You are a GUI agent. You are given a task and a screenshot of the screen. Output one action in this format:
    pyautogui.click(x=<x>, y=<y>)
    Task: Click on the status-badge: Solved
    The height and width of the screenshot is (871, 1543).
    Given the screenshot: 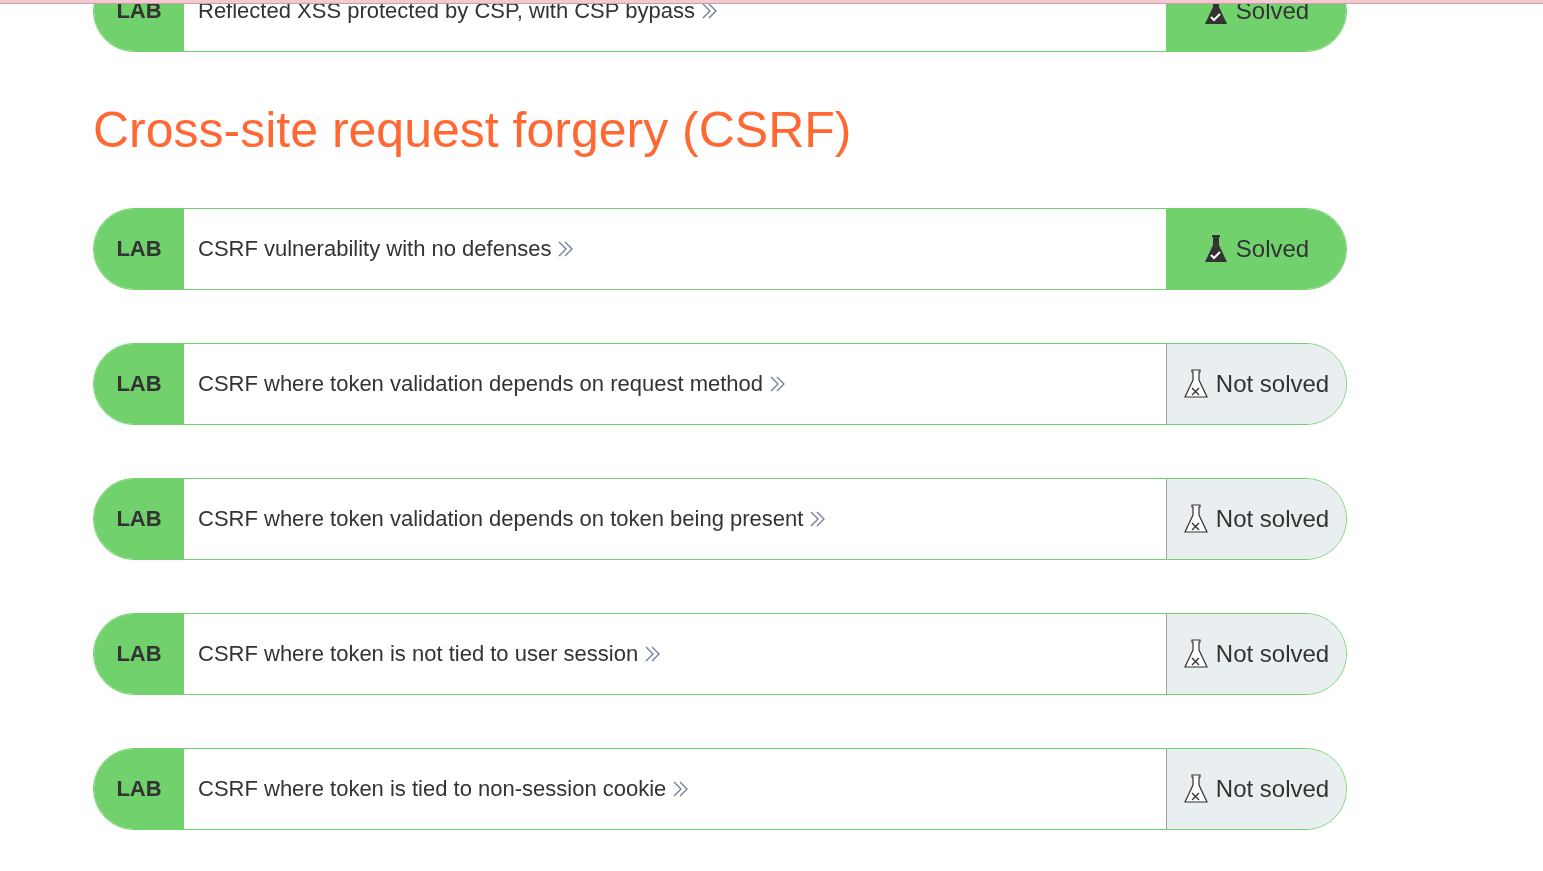 What is the action you would take?
    pyautogui.click(x=1256, y=249)
    